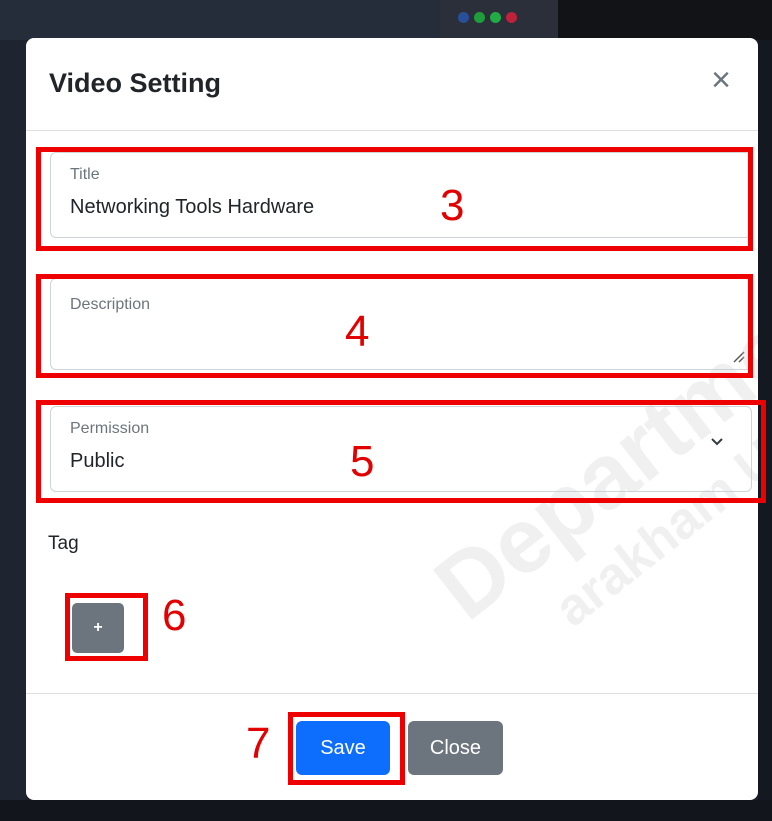 The image size is (772, 821). What do you see at coordinates (665, 20) in the screenshot?
I see `background-dark-area` at bounding box center [665, 20].